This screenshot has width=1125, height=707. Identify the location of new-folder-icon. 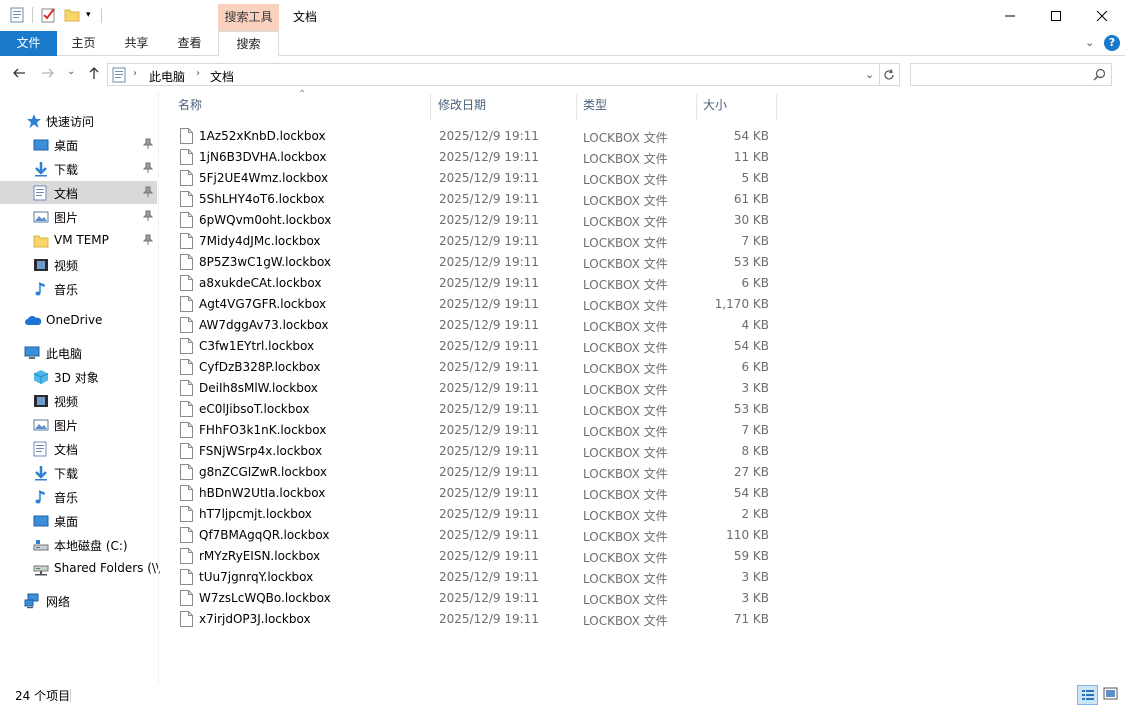
(72, 15).